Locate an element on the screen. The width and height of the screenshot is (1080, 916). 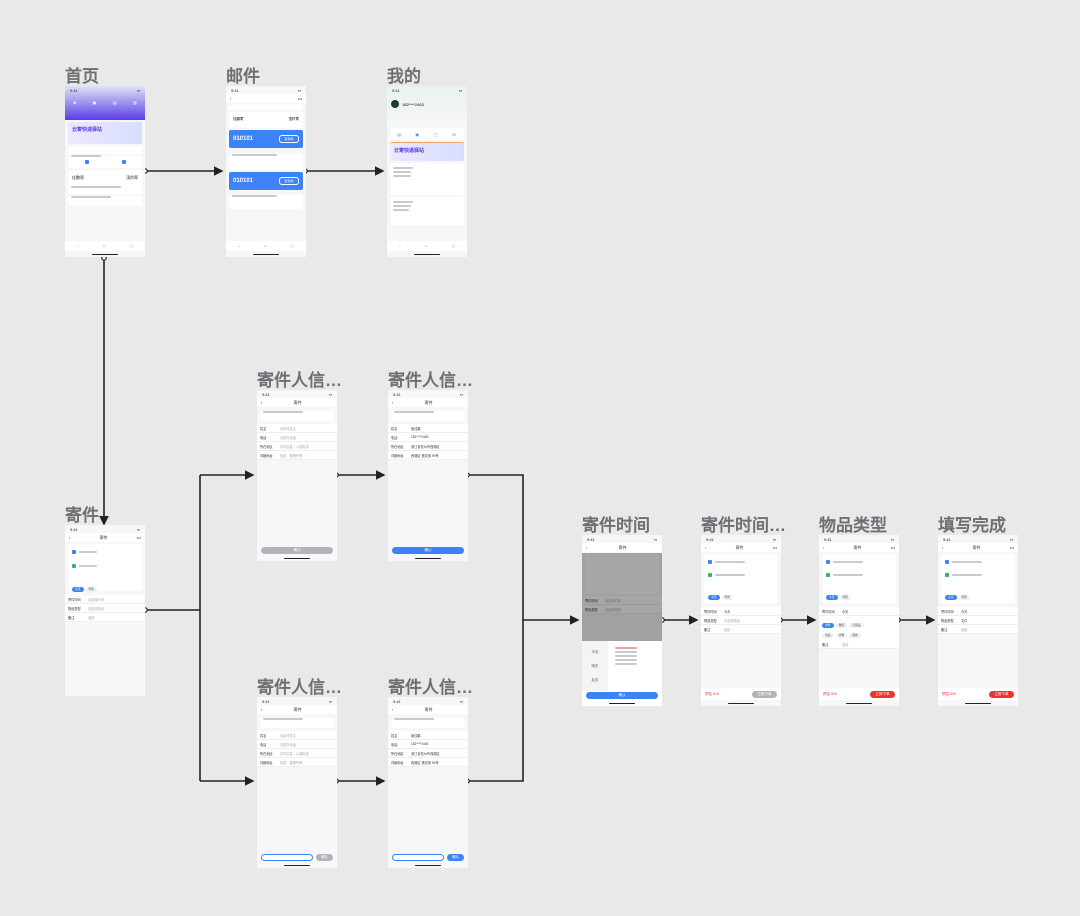
pickup-button: 取件码 is located at coordinates (289, 139).